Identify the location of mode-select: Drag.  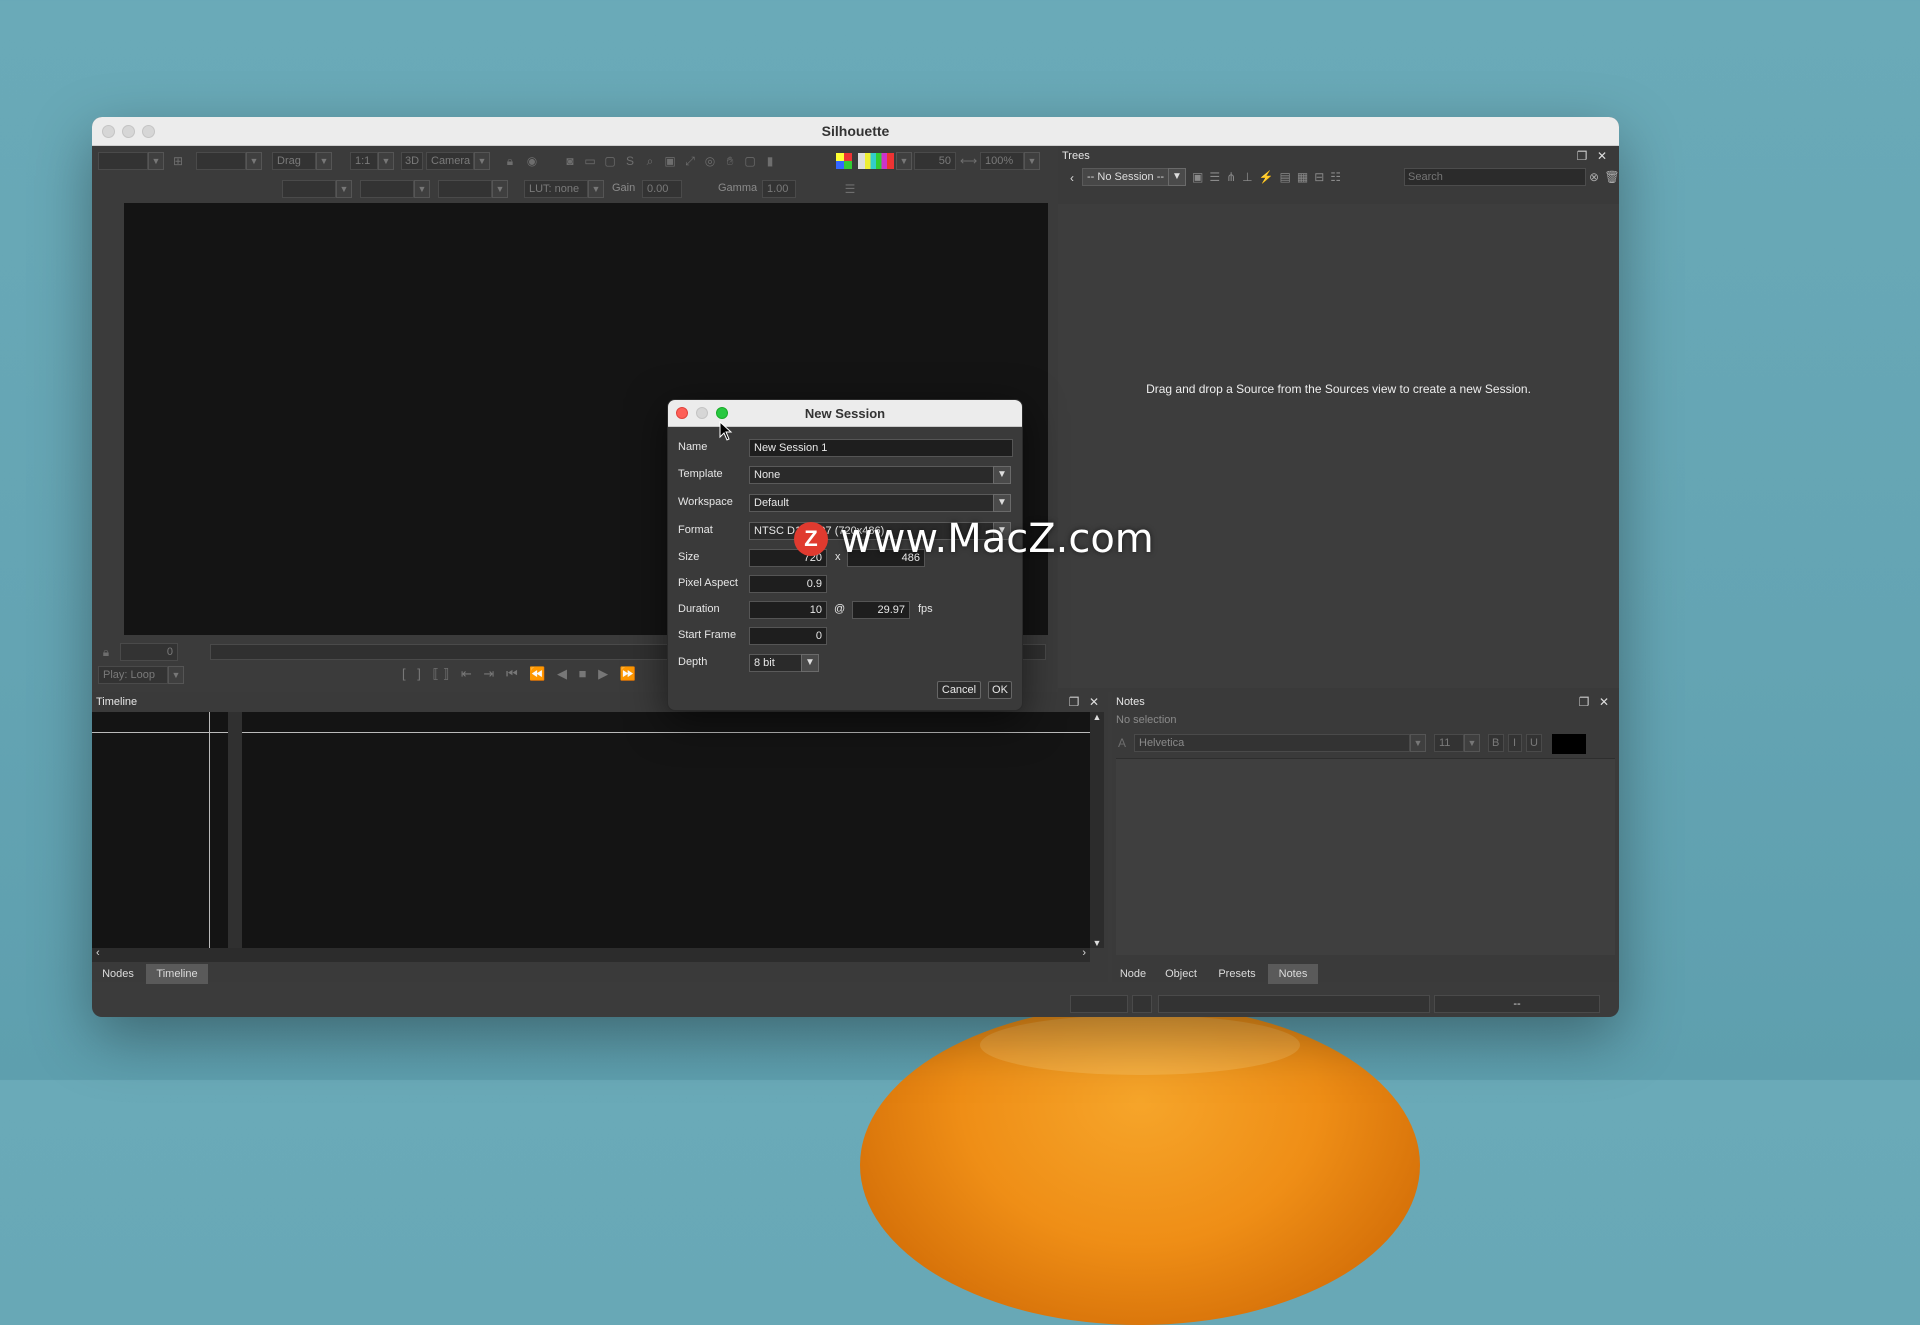
(294, 161).